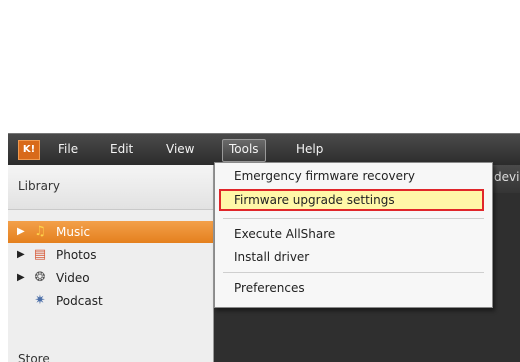 The image size is (520, 362). I want to click on menu-item-label: Emergency firmware recovery, so click(325, 176).